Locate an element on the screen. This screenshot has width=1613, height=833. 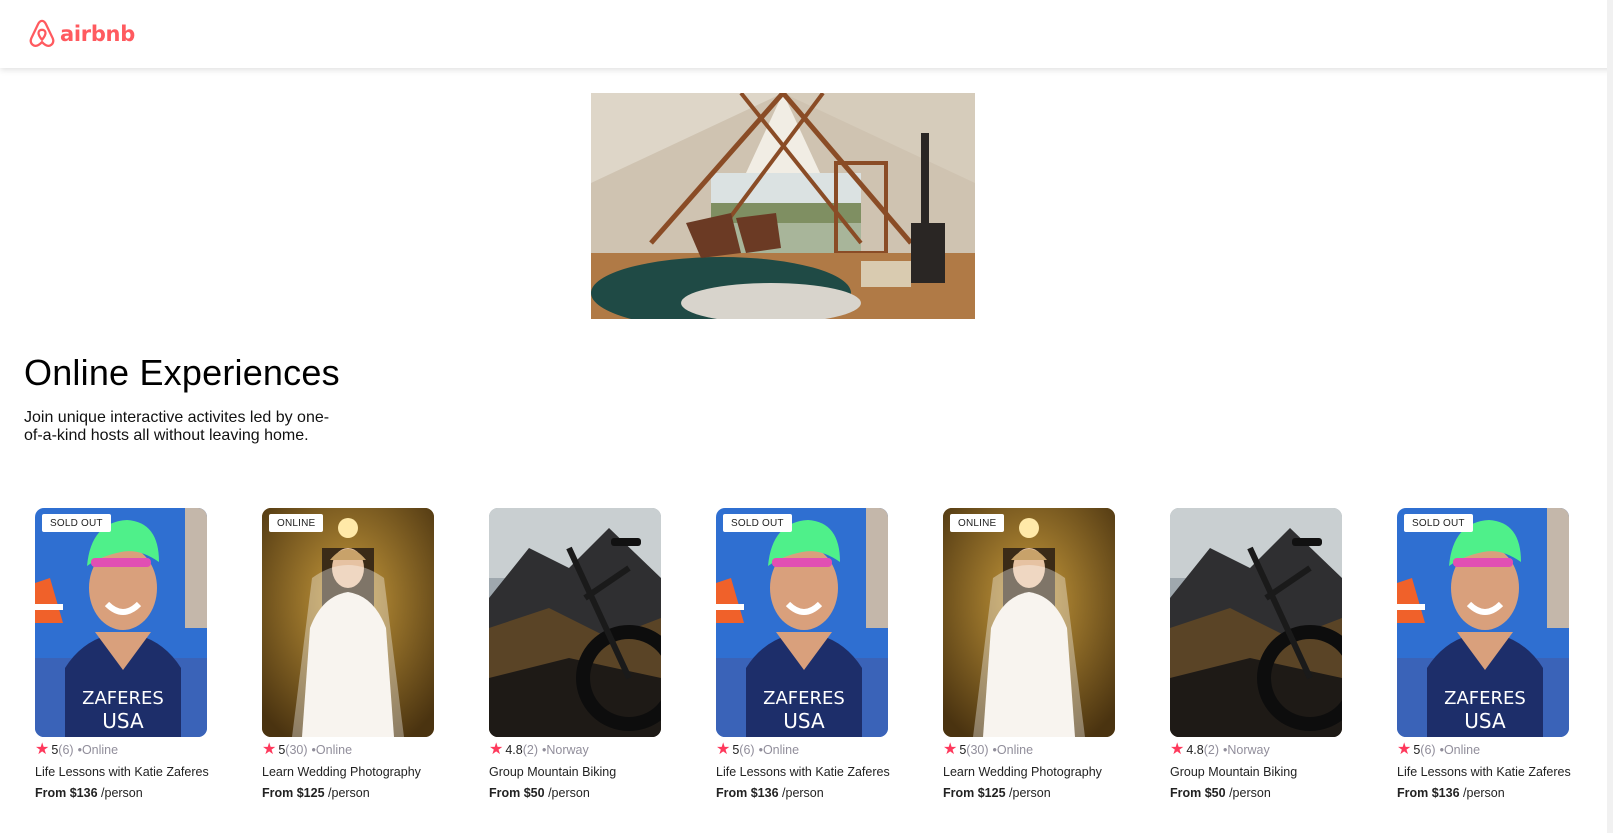
brand-name: airbnb is located at coordinates (97, 34).